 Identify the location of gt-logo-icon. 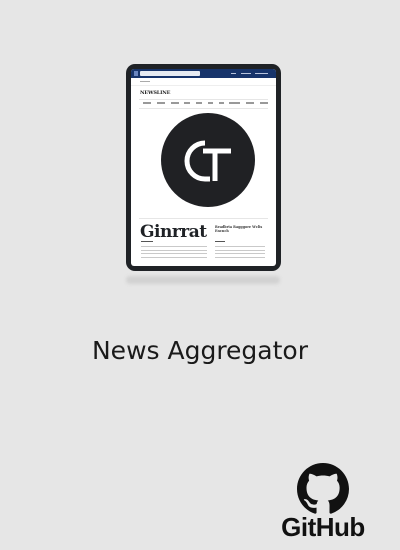
(207, 161).